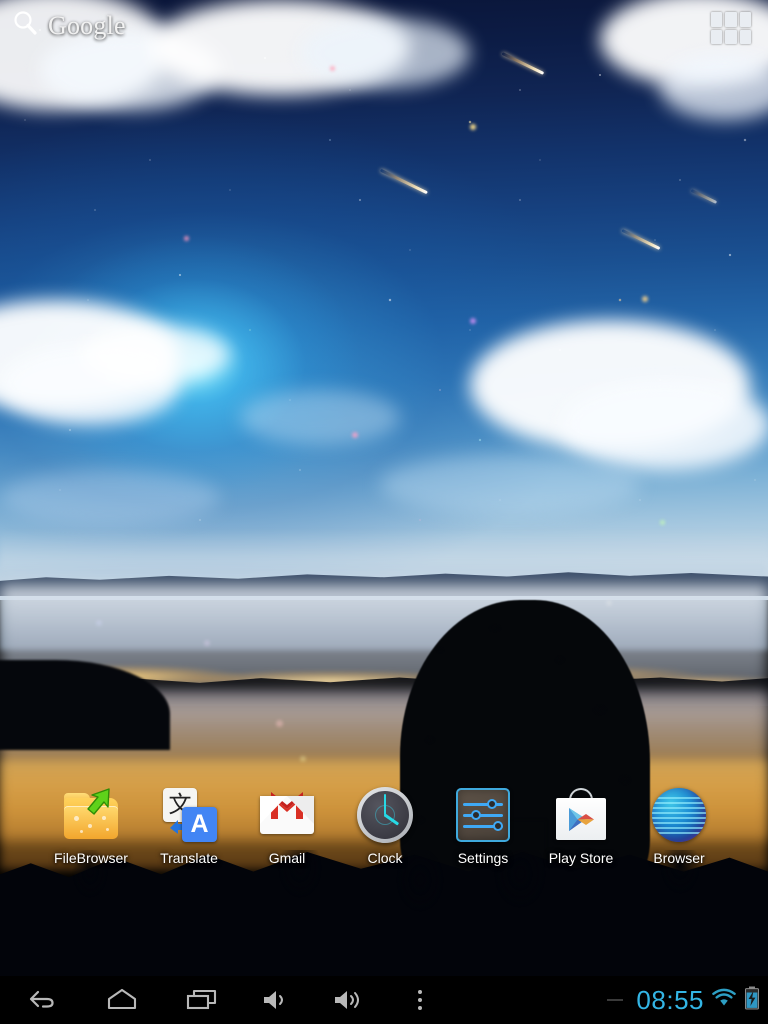 This screenshot has width=768, height=1024. What do you see at coordinates (87, 25) in the screenshot?
I see `google-brand-label: Google` at bounding box center [87, 25].